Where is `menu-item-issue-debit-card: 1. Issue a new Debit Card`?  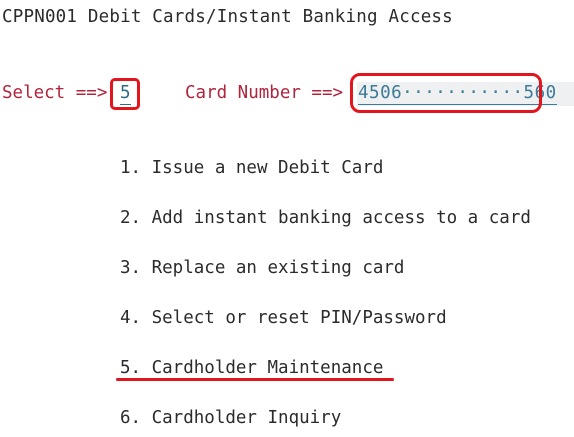
menu-item-issue-debit-card: 1. Issue a new Debit Card is located at coordinates (252, 168).